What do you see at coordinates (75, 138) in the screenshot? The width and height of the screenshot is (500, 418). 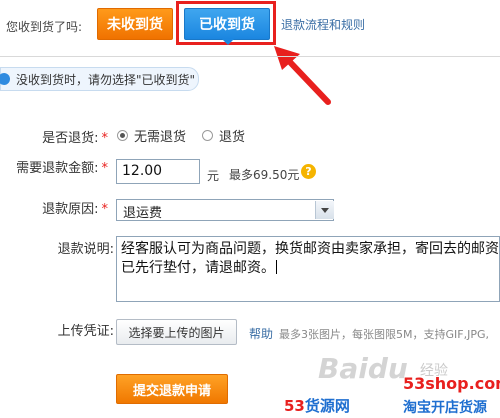 I see `return-goods-label: 是否退货: *` at bounding box center [75, 138].